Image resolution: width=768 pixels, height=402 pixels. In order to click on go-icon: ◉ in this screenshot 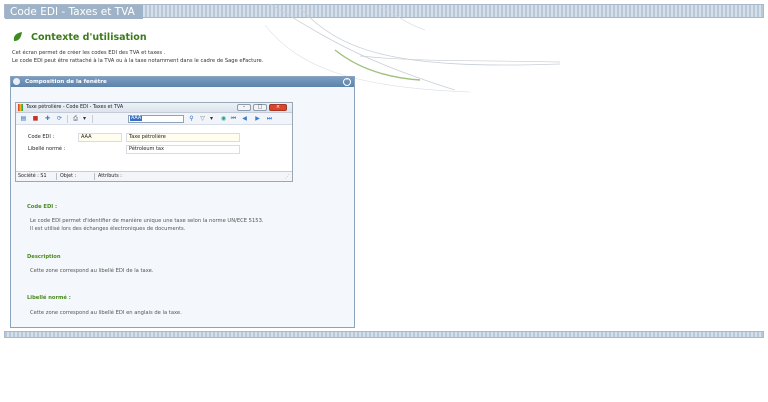, I will do `click(223, 118)`.